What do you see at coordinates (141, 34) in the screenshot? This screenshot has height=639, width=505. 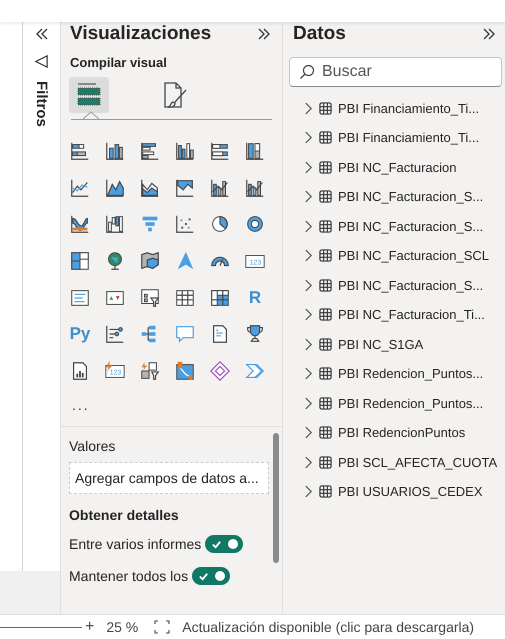 I see `pane-title: Visualizaciones` at bounding box center [141, 34].